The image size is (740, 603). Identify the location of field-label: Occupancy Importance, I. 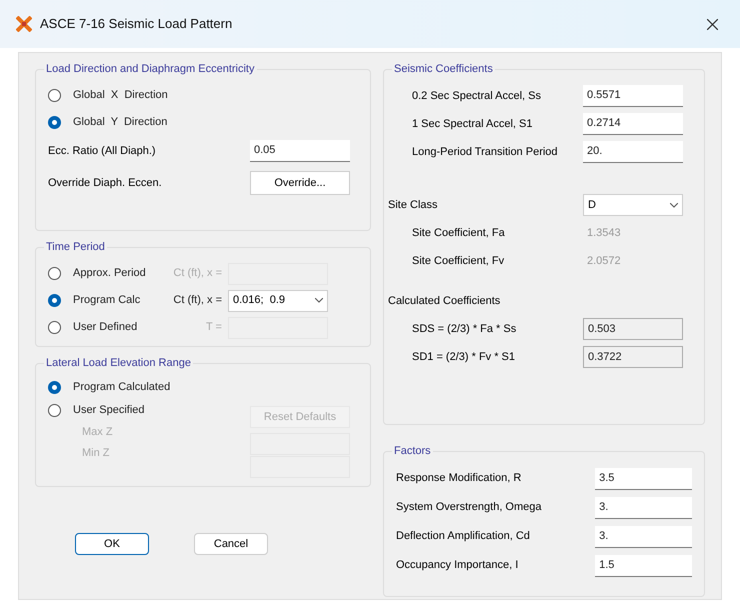
(458, 566).